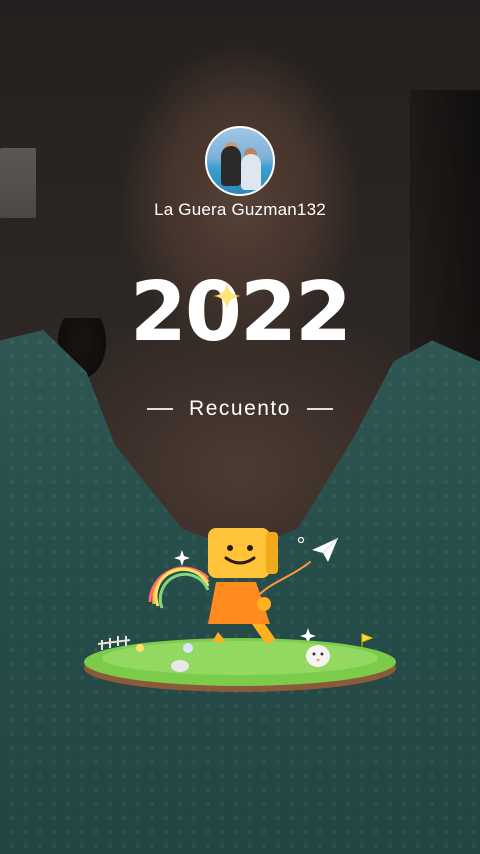  I want to click on chick-icon, so click(318, 656).